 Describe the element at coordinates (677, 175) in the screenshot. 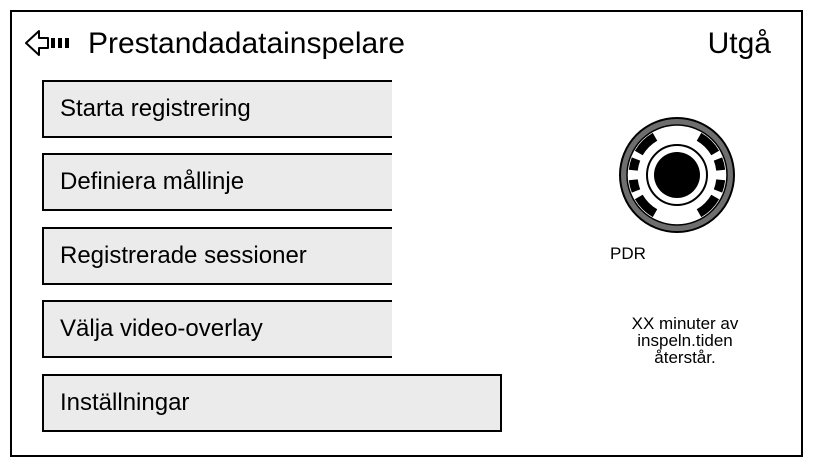

I see `recorder-dial-icon` at that location.